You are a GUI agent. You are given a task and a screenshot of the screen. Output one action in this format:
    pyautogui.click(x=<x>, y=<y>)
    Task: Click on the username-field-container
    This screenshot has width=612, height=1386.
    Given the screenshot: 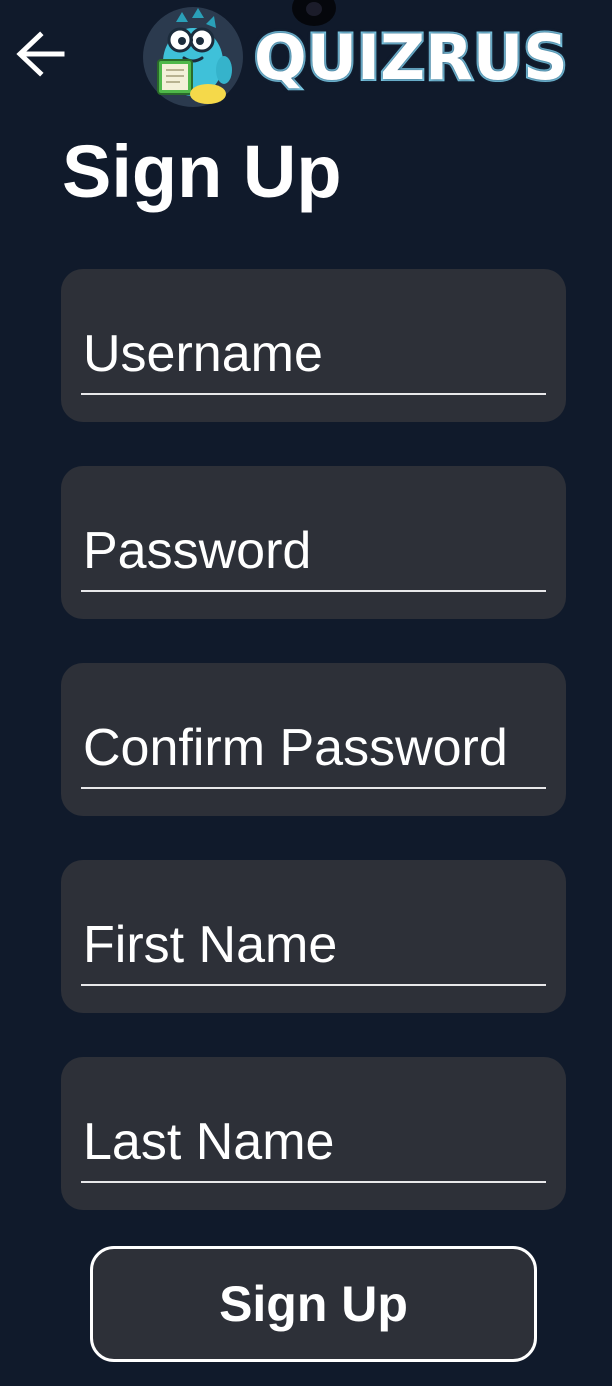 What is the action you would take?
    pyautogui.click(x=313, y=345)
    